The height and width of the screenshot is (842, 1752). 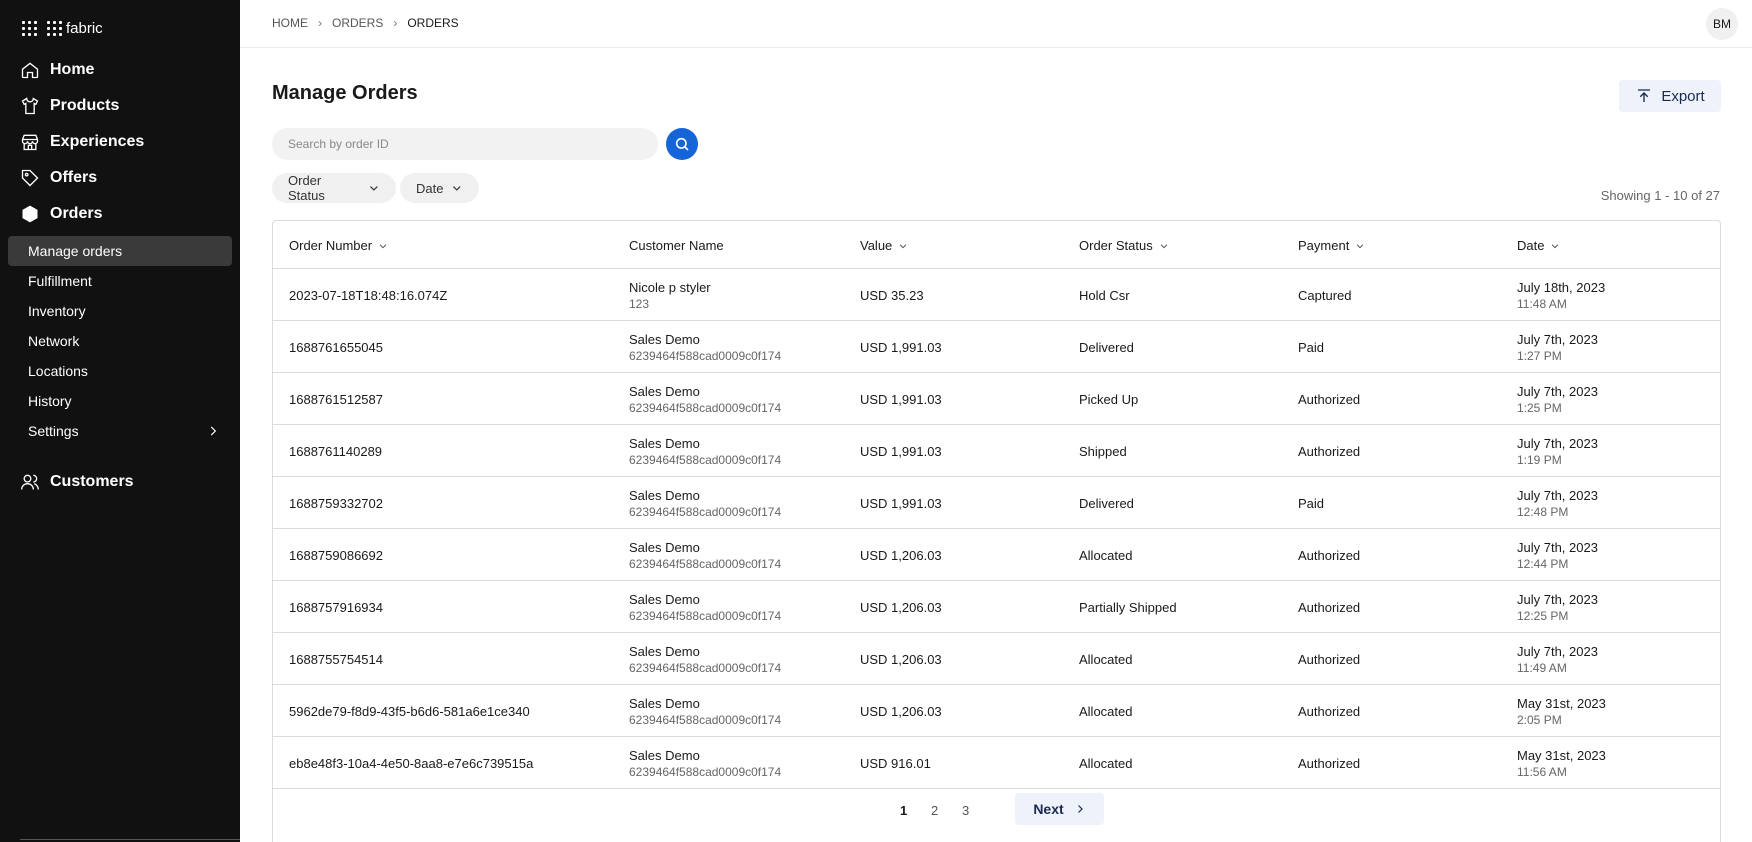 What do you see at coordinates (357, 23) in the screenshot?
I see `breadcrumb-orders: ORDERS` at bounding box center [357, 23].